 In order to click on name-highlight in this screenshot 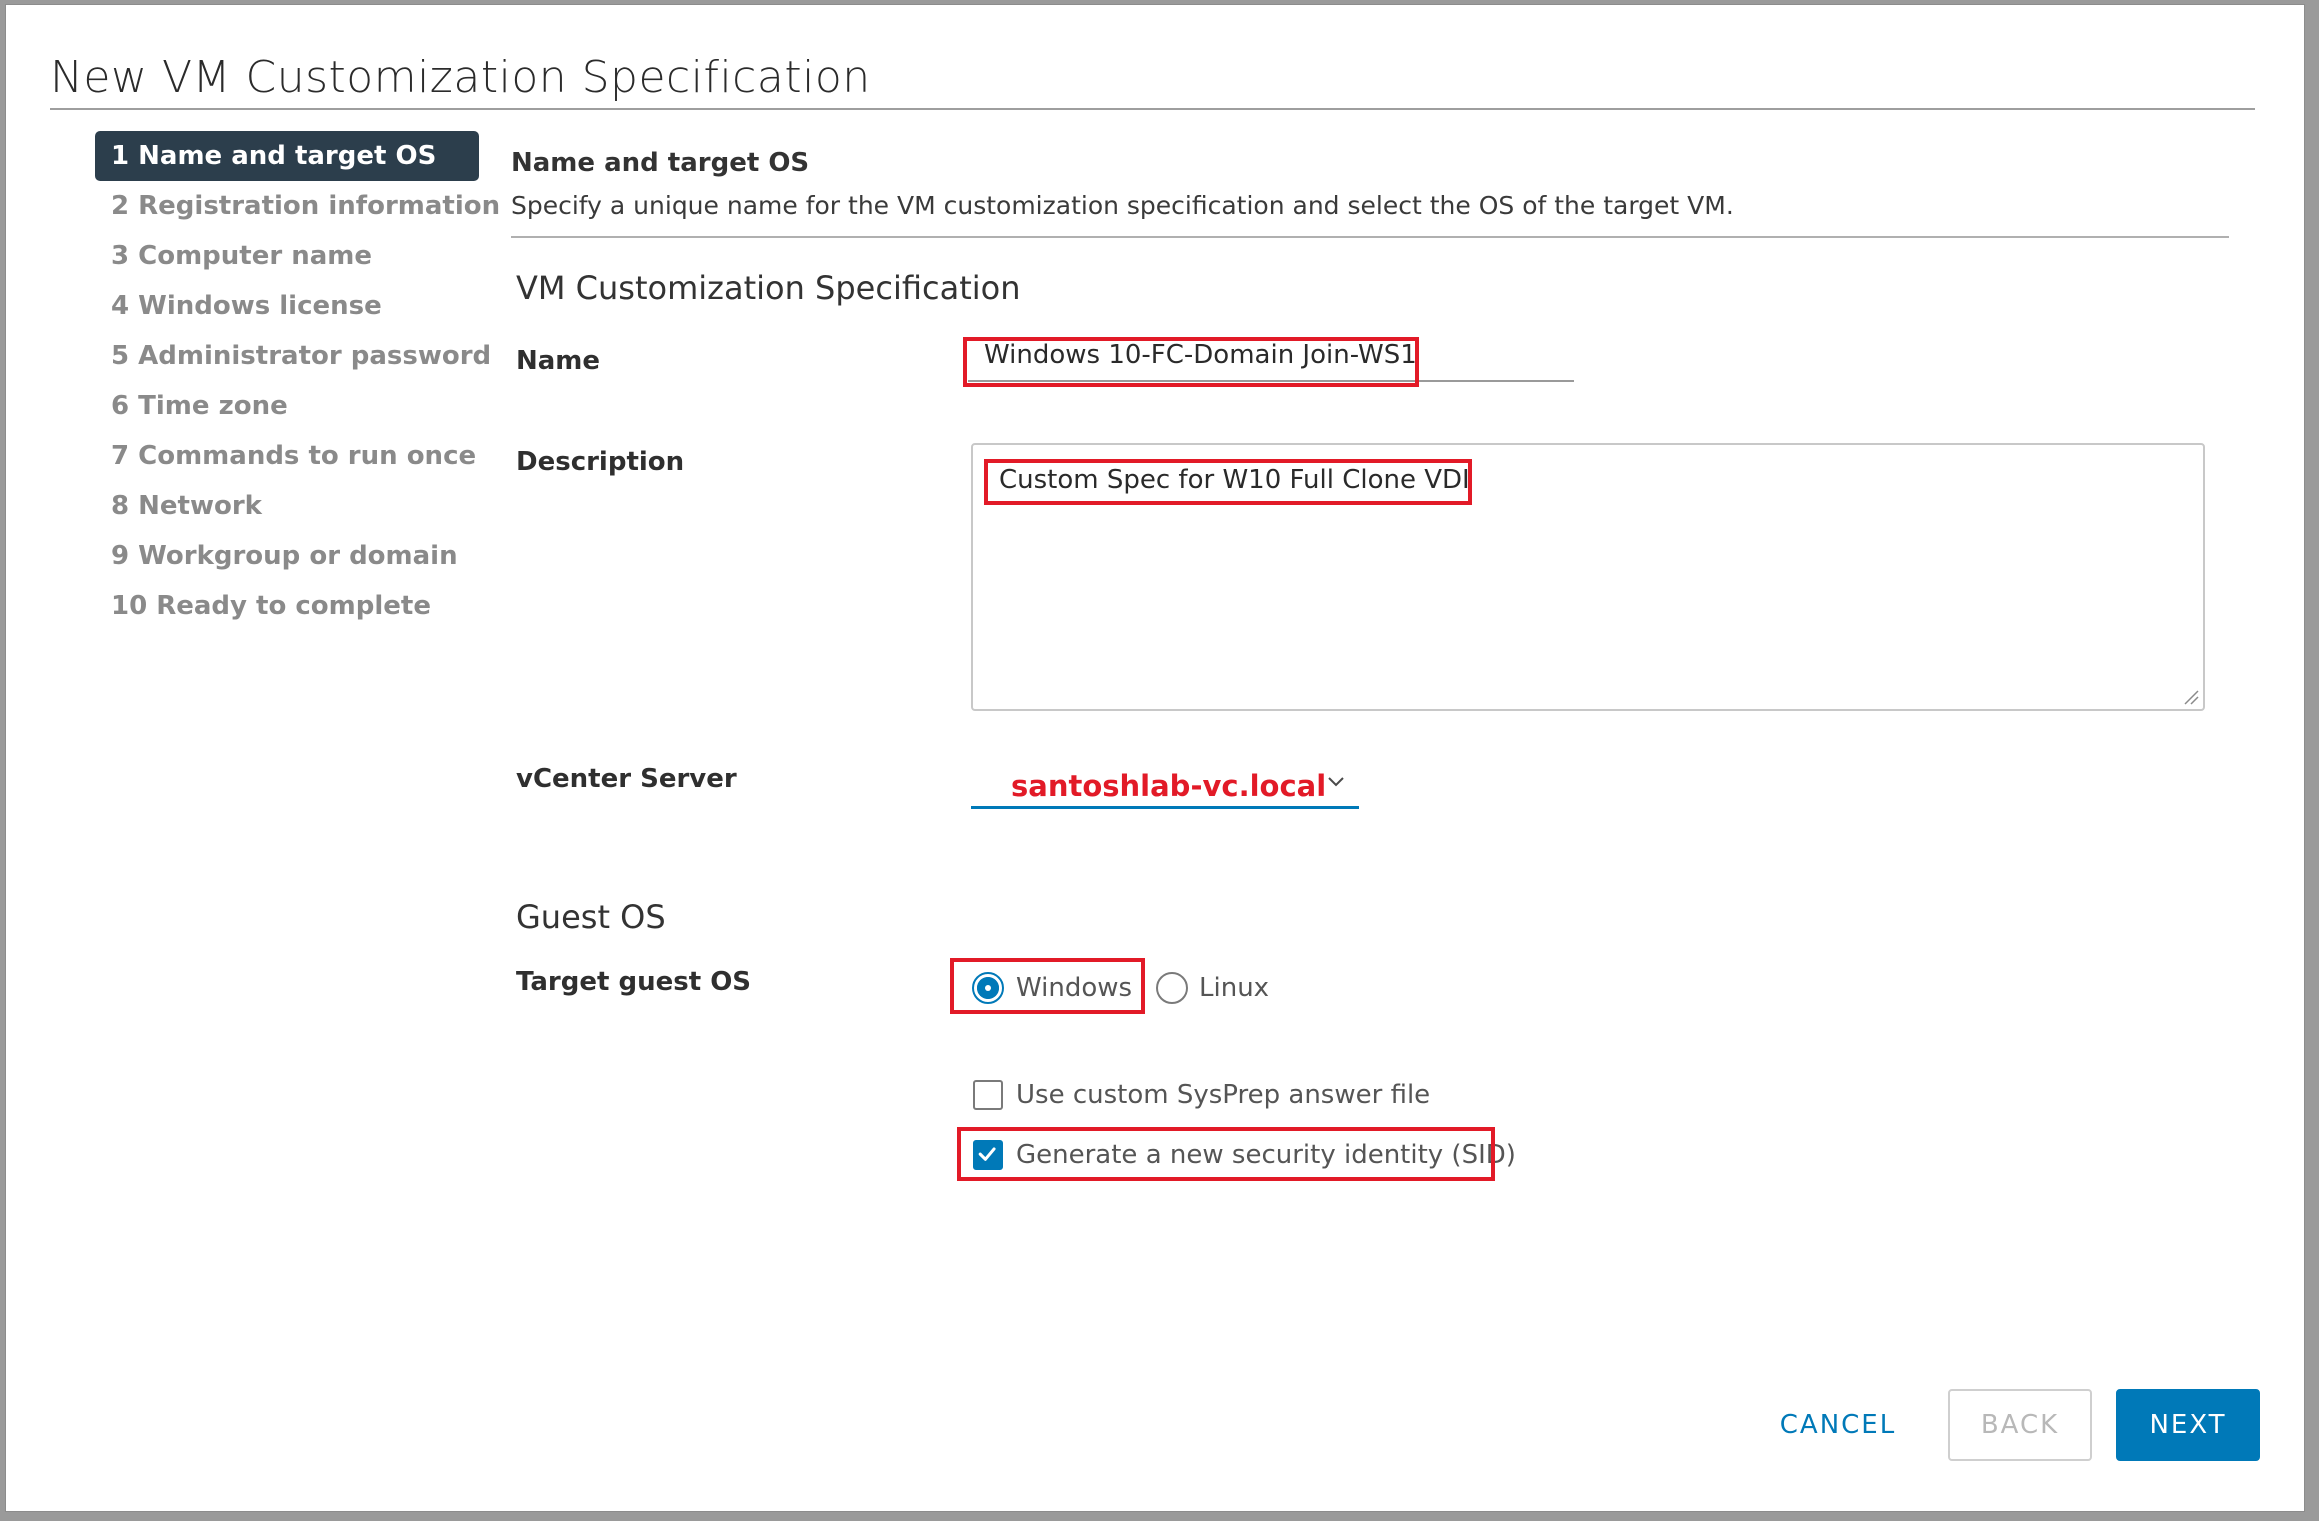, I will do `click(1191, 362)`.